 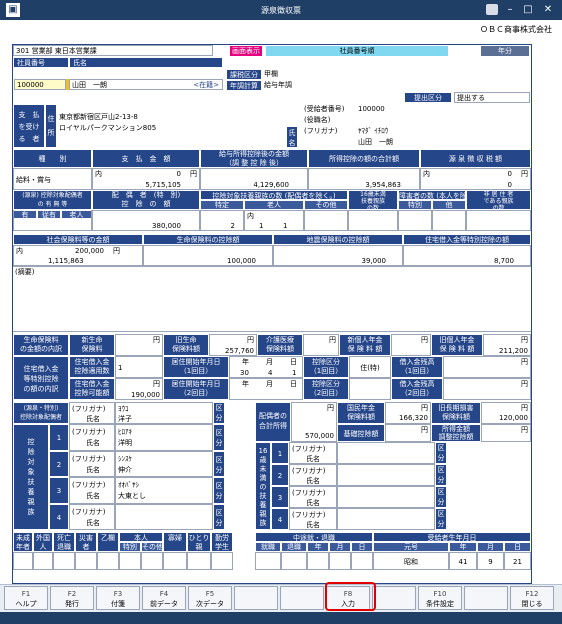 What do you see at coordinates (528, 10) in the screenshot?
I see `maximize-icon: □` at bounding box center [528, 10].